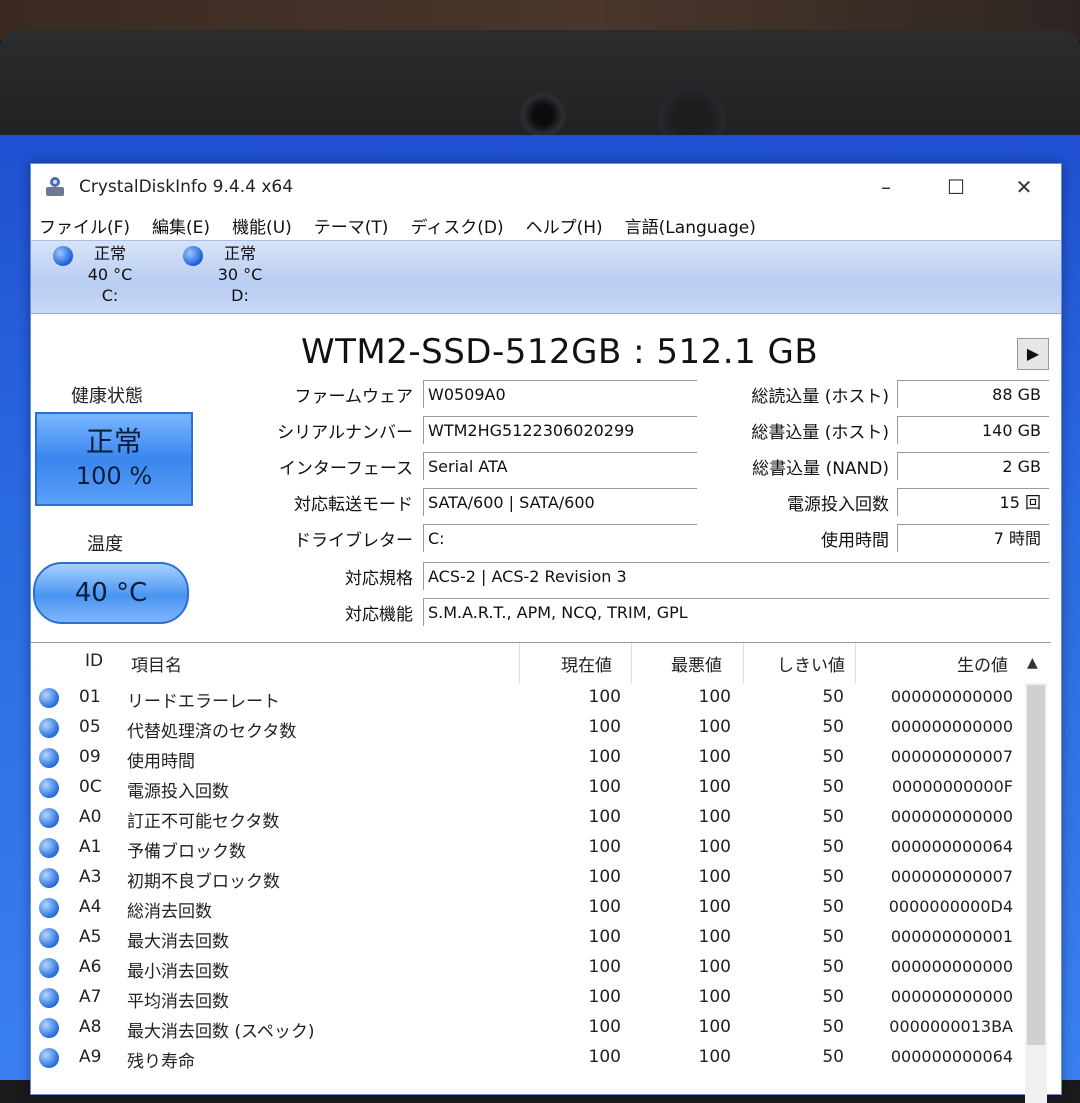 Image resolution: width=1080 pixels, height=1103 pixels. I want to click on close-button: ✕, so click(1024, 187).